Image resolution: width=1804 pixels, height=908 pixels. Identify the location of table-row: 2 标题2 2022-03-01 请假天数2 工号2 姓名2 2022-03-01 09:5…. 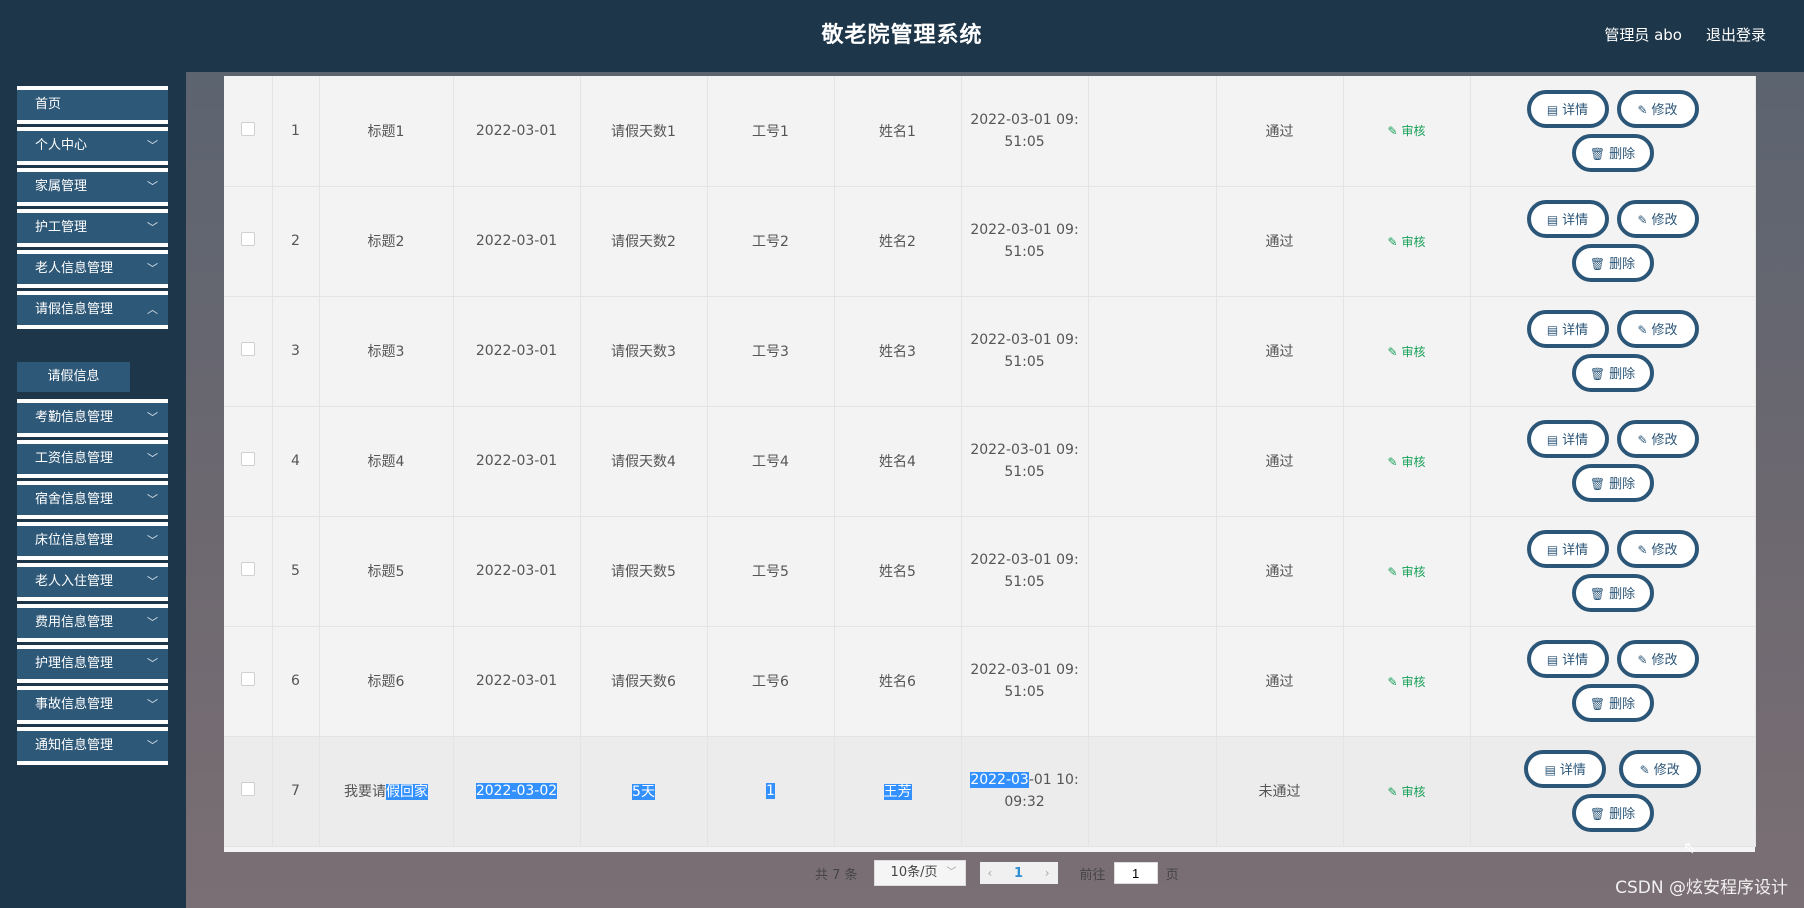
(990, 241).